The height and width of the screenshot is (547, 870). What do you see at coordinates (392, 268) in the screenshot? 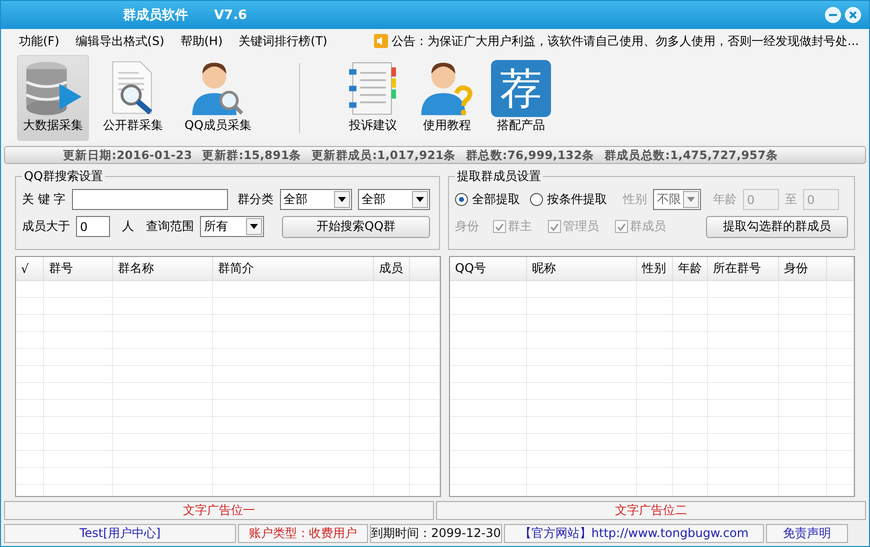
I see `column-header: 成员` at bounding box center [392, 268].